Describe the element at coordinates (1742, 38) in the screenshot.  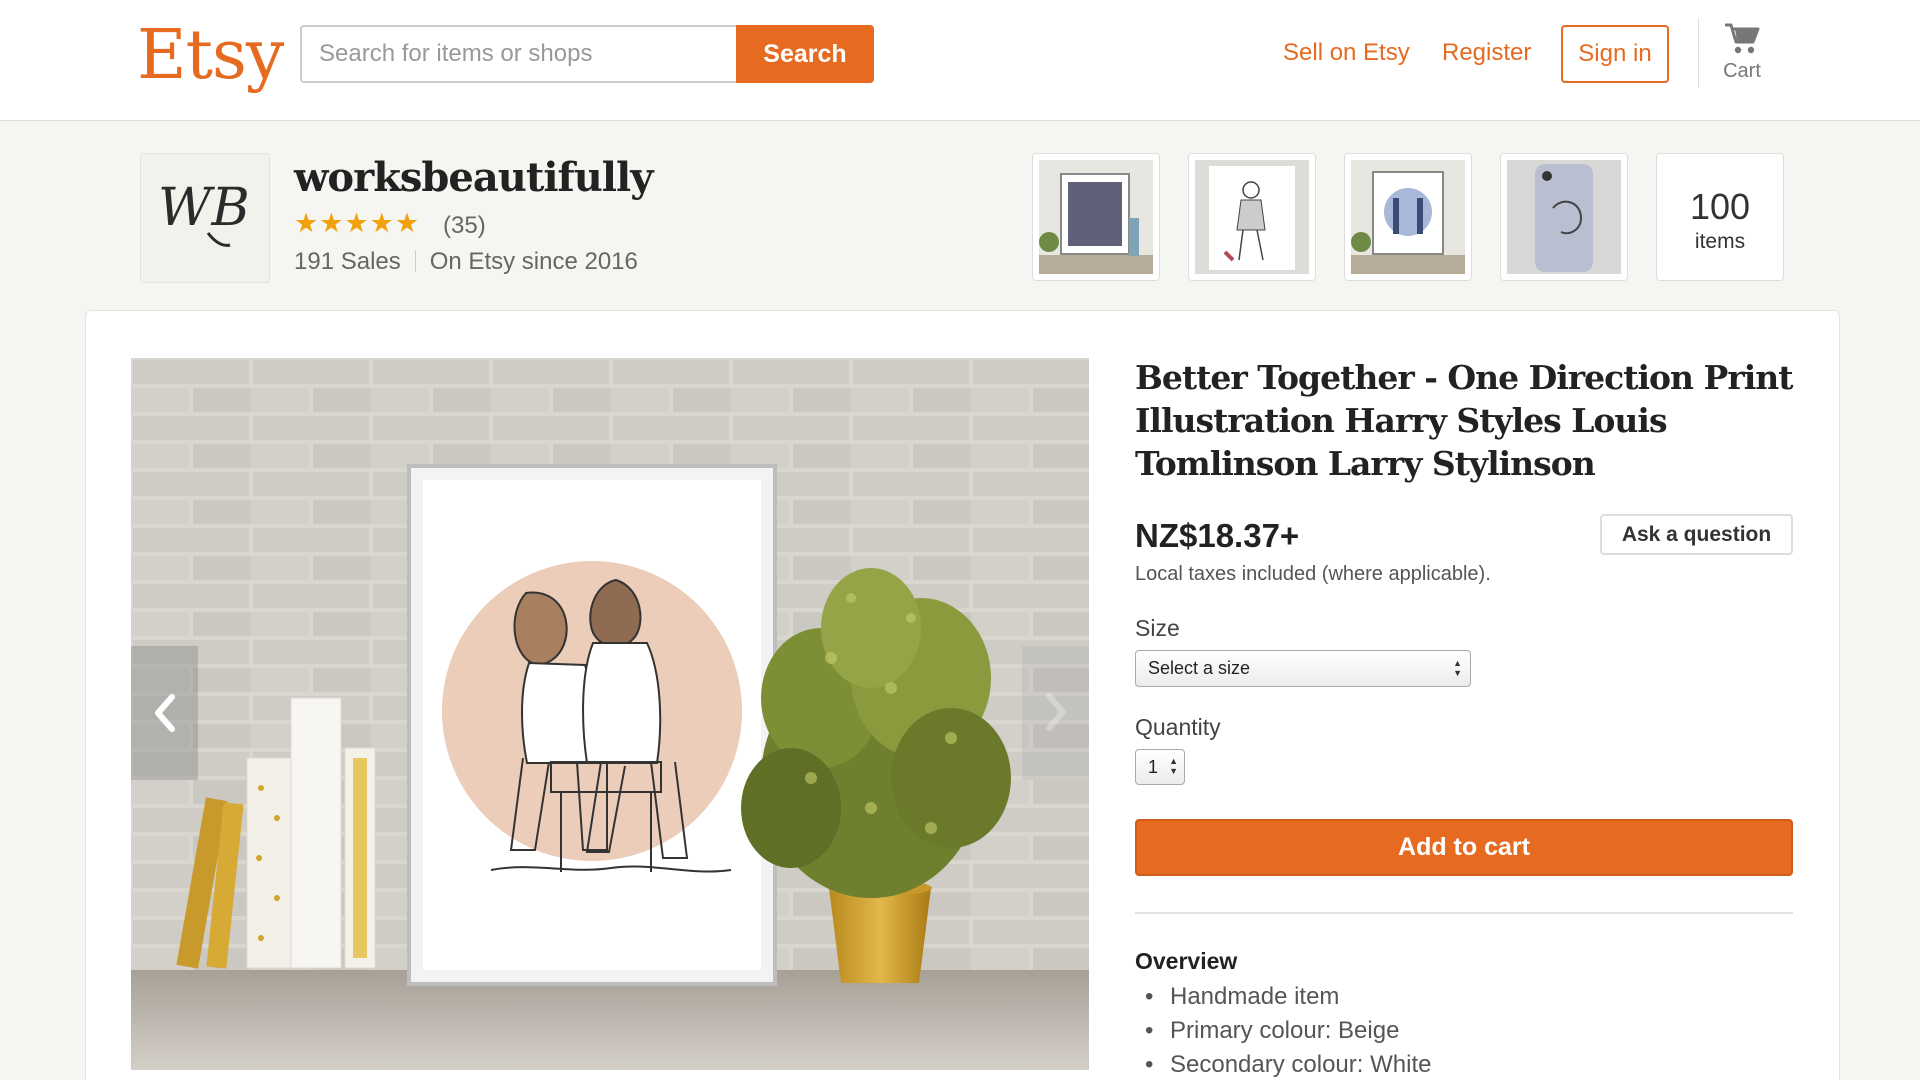
I see `cart-icon` at that location.